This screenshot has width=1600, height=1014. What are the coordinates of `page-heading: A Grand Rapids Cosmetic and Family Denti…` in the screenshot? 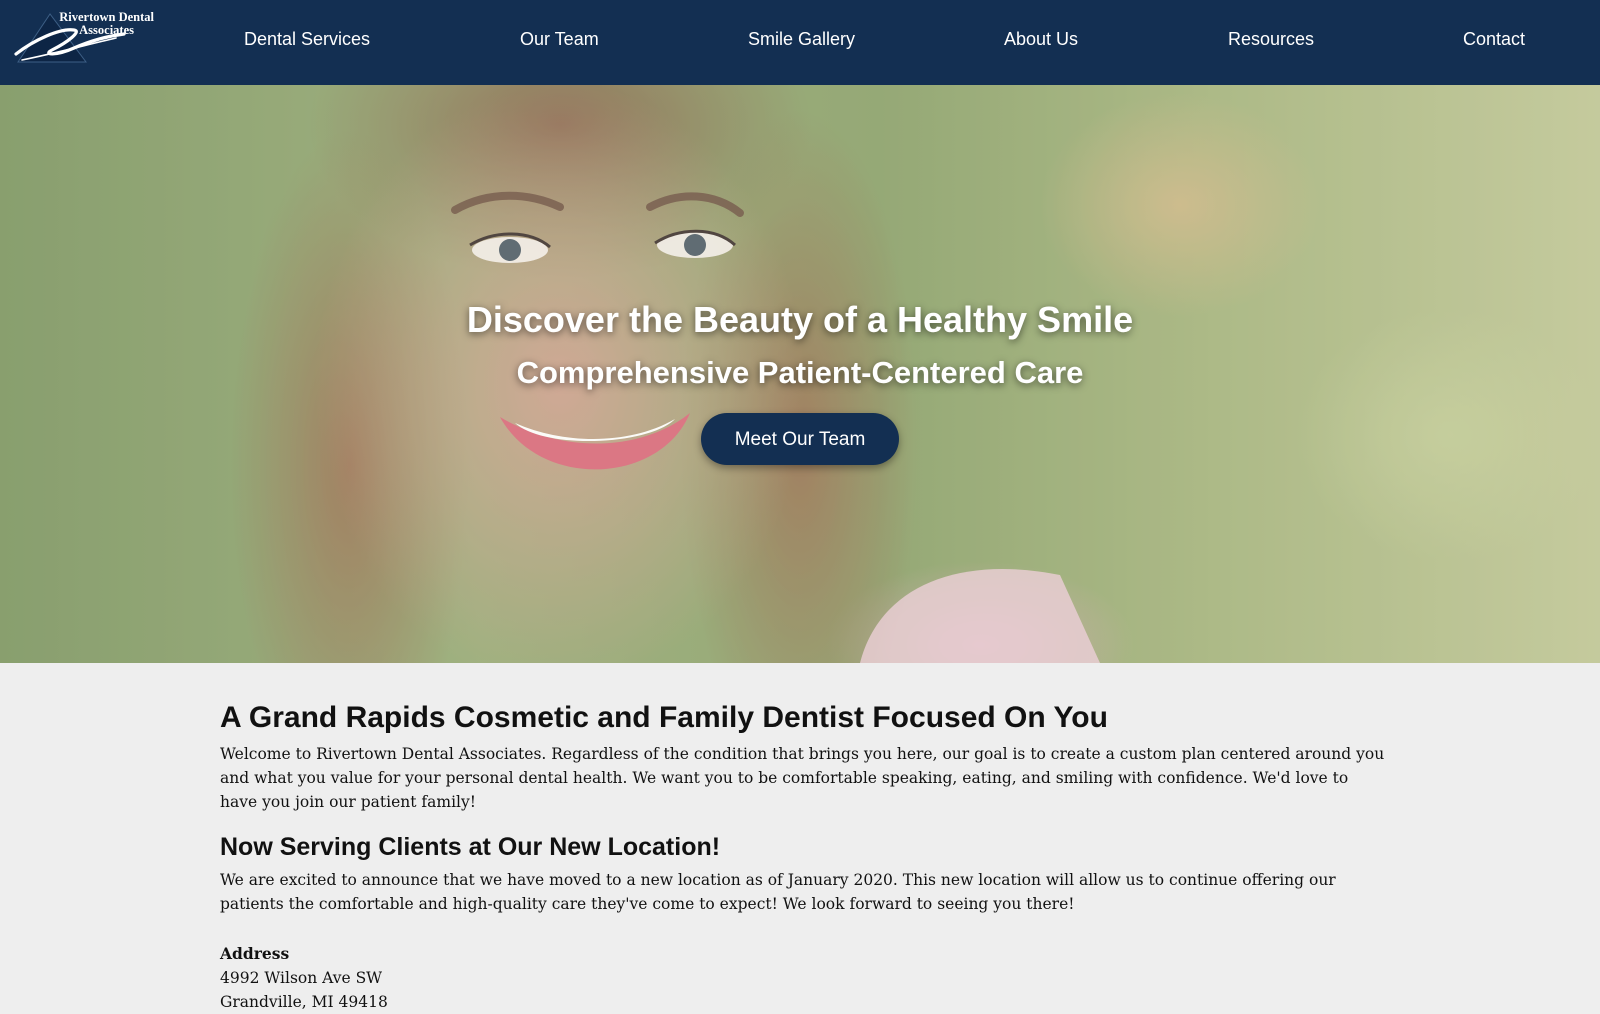 It's located at (664, 717).